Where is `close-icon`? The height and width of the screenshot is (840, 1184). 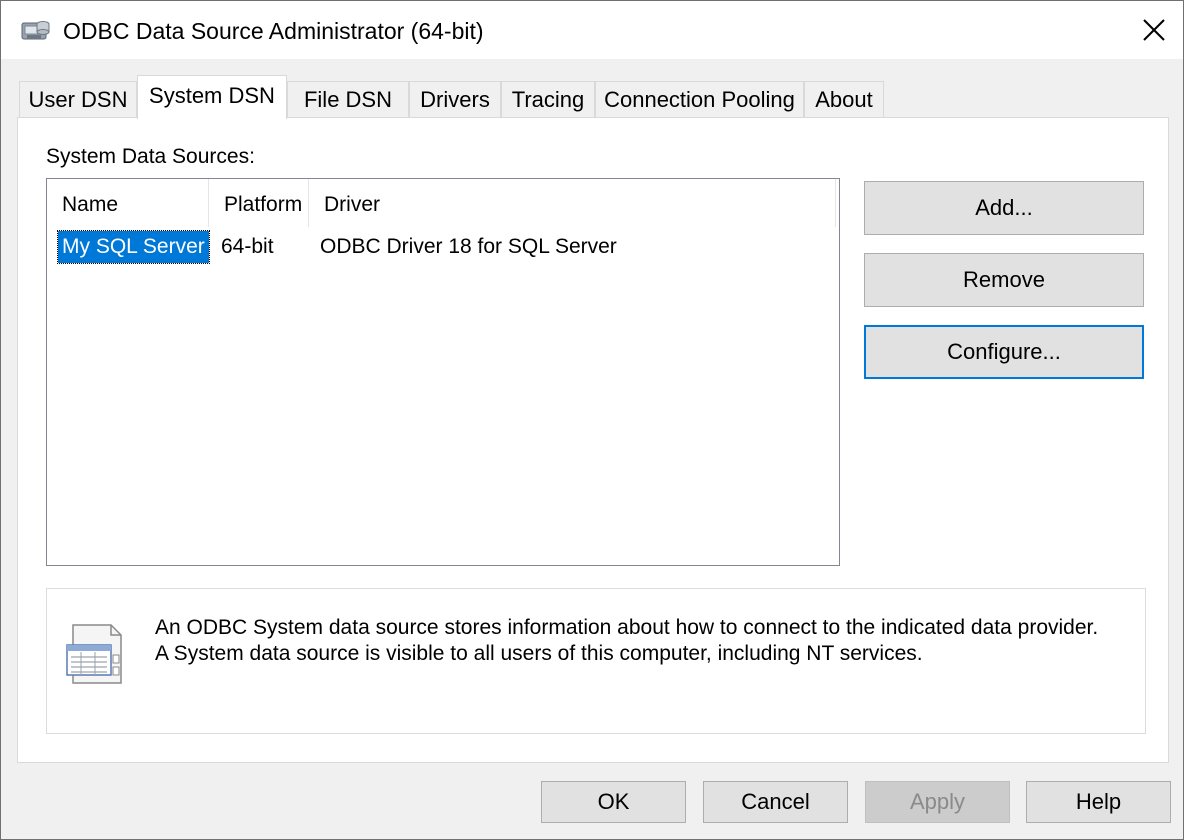 close-icon is located at coordinates (1154, 30).